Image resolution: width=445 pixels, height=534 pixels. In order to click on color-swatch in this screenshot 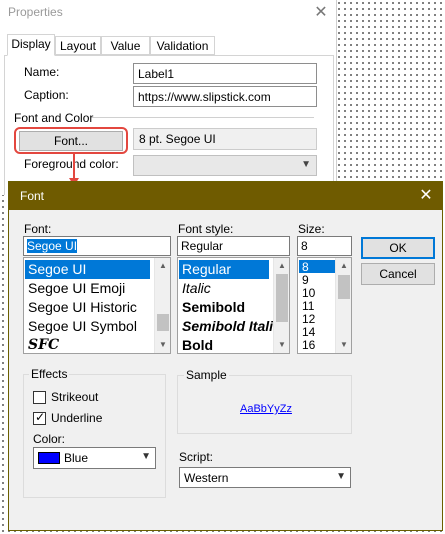, I will do `click(49, 458)`.